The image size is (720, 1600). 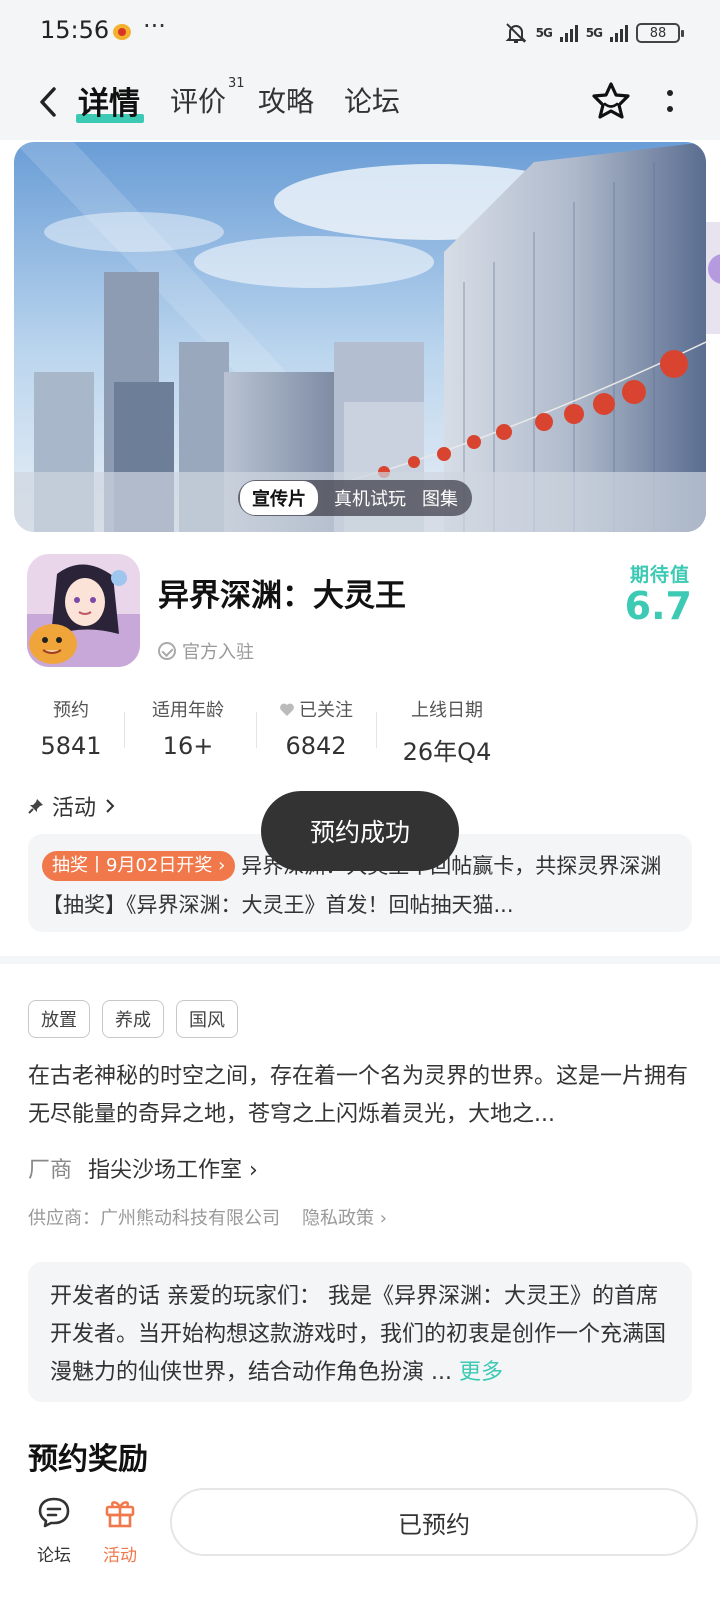 What do you see at coordinates (360, 33) in the screenshot?
I see `status-bar: 15:56 ··· 5G 5G 88` at bounding box center [360, 33].